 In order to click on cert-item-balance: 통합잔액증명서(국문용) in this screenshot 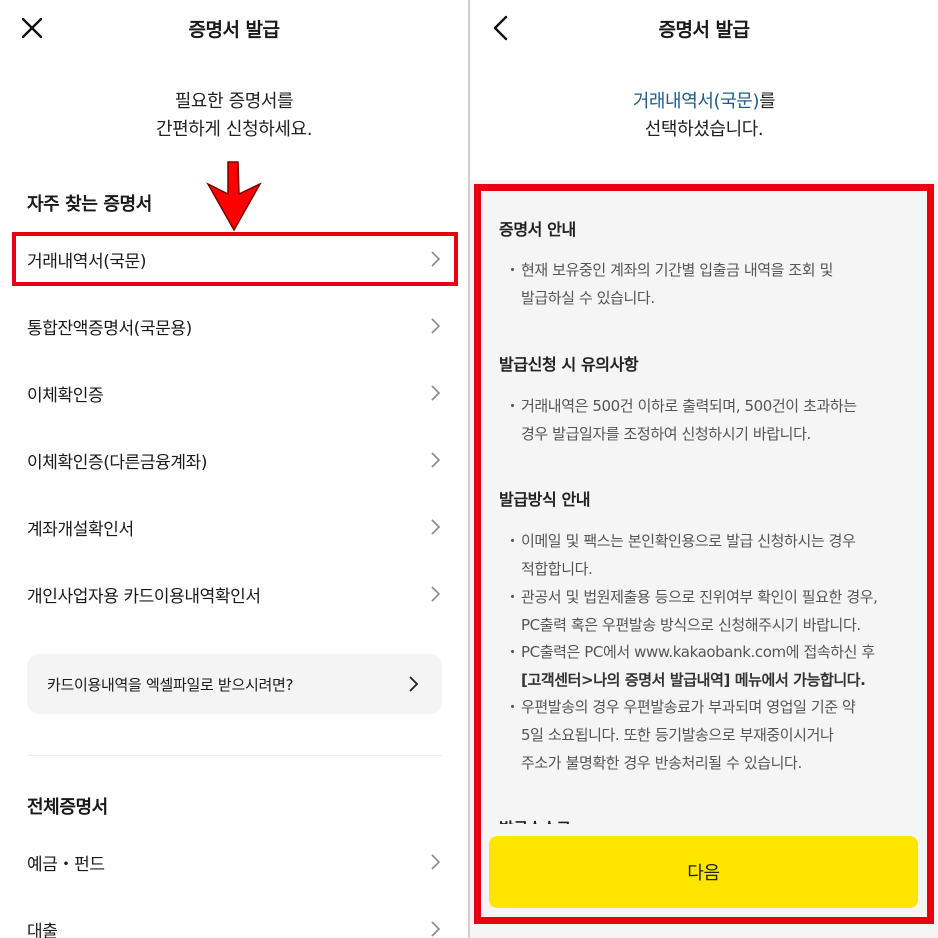, I will do `click(234, 326)`.